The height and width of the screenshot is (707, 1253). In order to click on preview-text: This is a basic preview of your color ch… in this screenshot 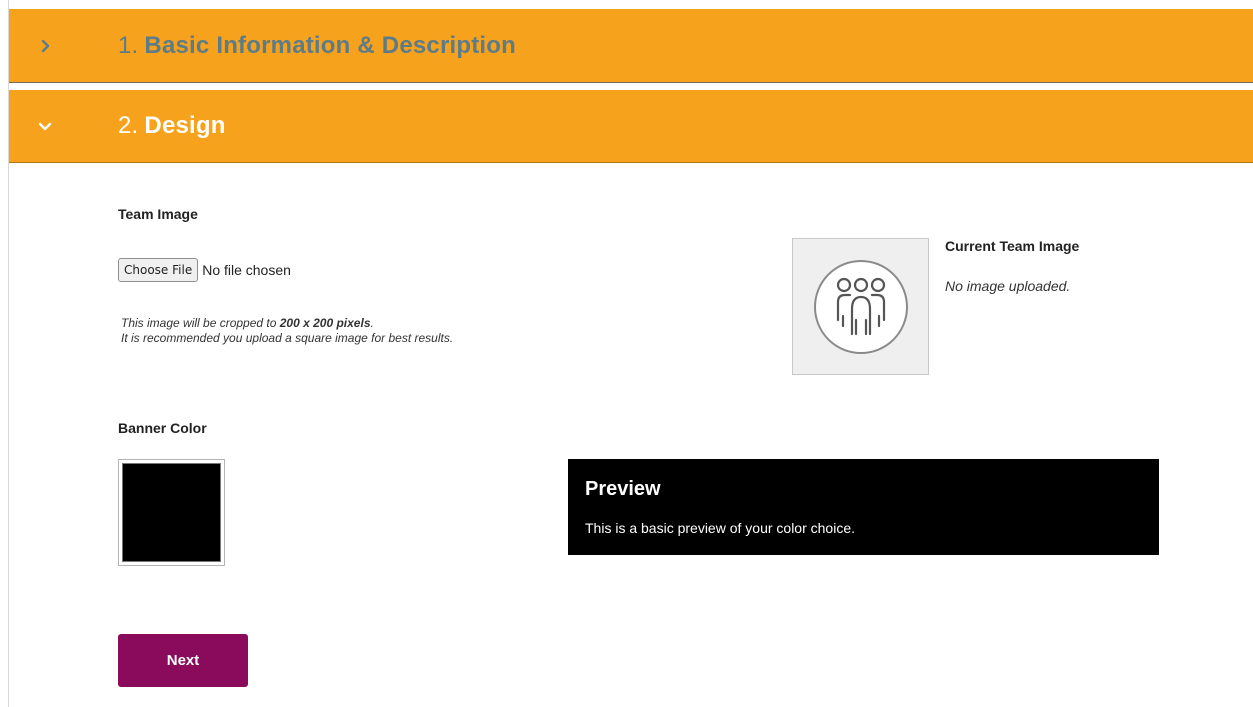, I will do `click(720, 528)`.